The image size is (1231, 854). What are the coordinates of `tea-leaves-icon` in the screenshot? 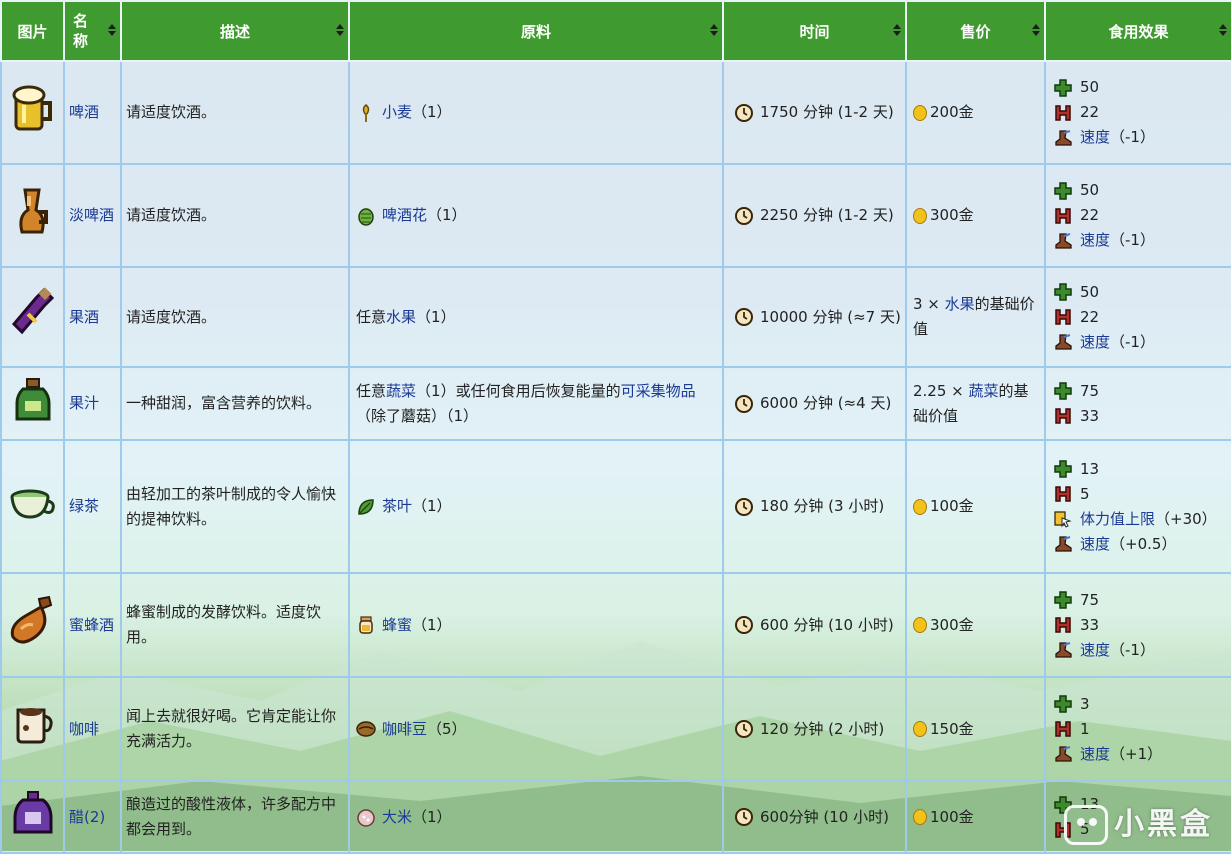 It's located at (366, 506).